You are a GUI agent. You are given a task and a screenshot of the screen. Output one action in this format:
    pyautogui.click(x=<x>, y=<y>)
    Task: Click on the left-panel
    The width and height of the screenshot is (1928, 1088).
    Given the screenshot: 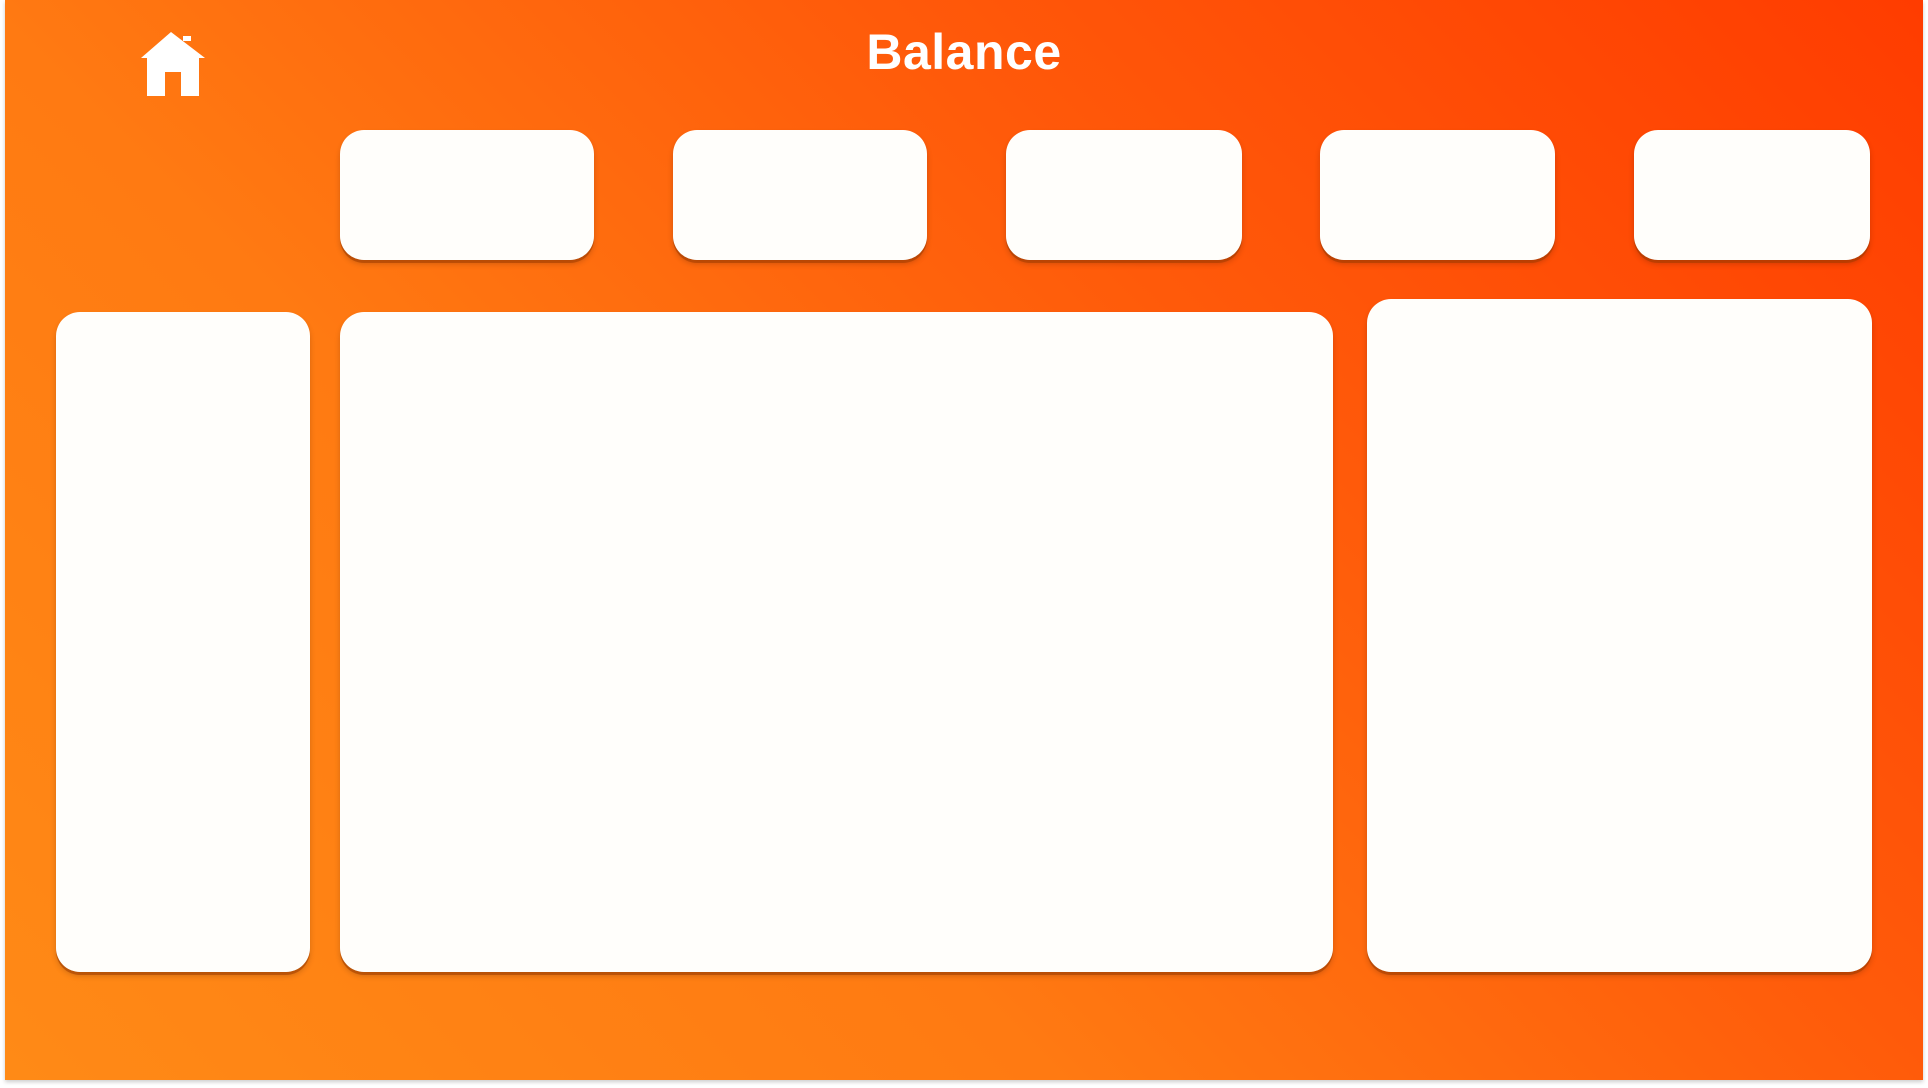 What is the action you would take?
    pyautogui.click(x=183, y=642)
    